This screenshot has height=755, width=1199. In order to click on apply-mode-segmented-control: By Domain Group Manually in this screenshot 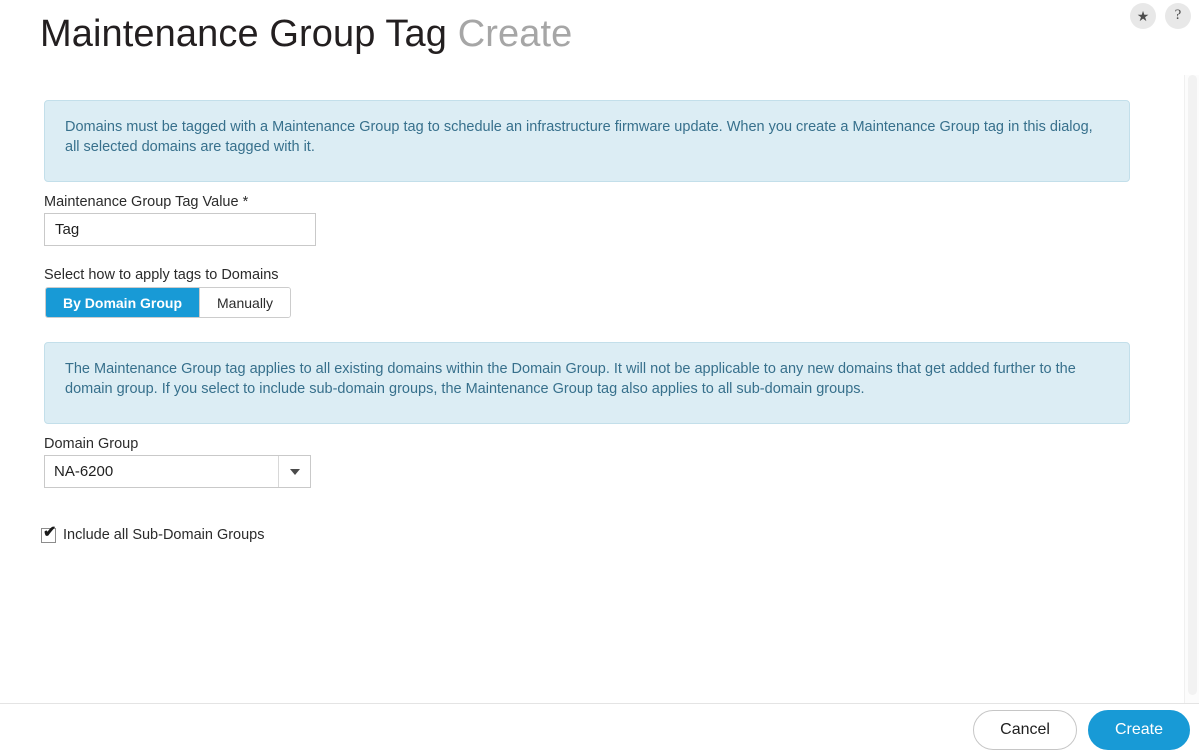, I will do `click(168, 302)`.